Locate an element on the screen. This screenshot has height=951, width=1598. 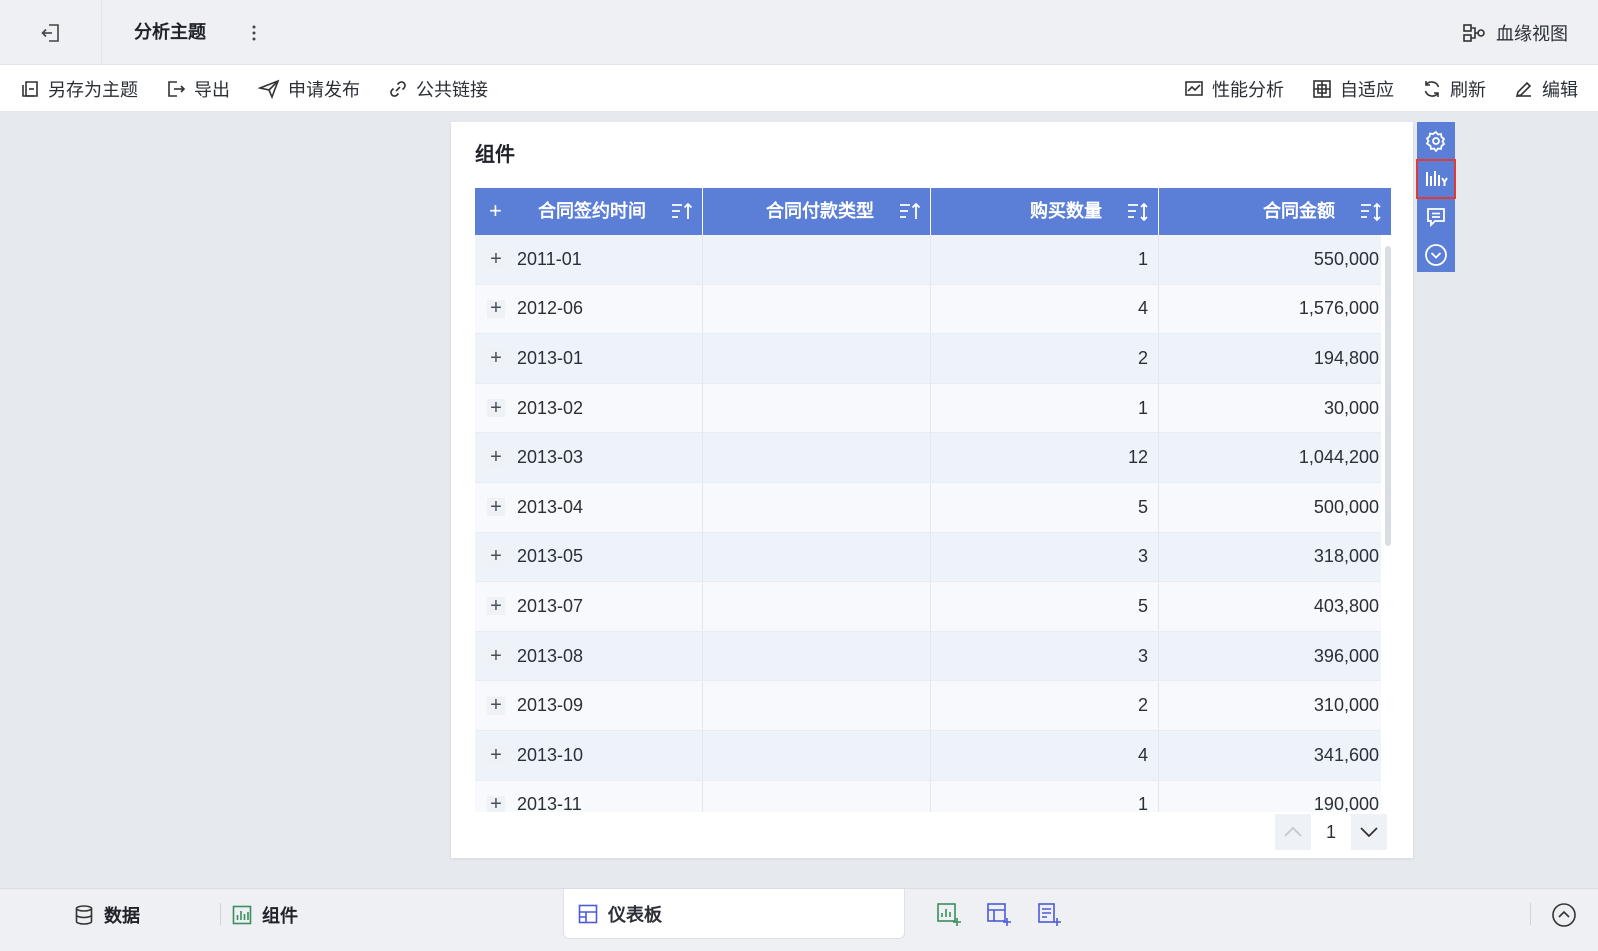
add-report-icon is located at coordinates (1049, 915).